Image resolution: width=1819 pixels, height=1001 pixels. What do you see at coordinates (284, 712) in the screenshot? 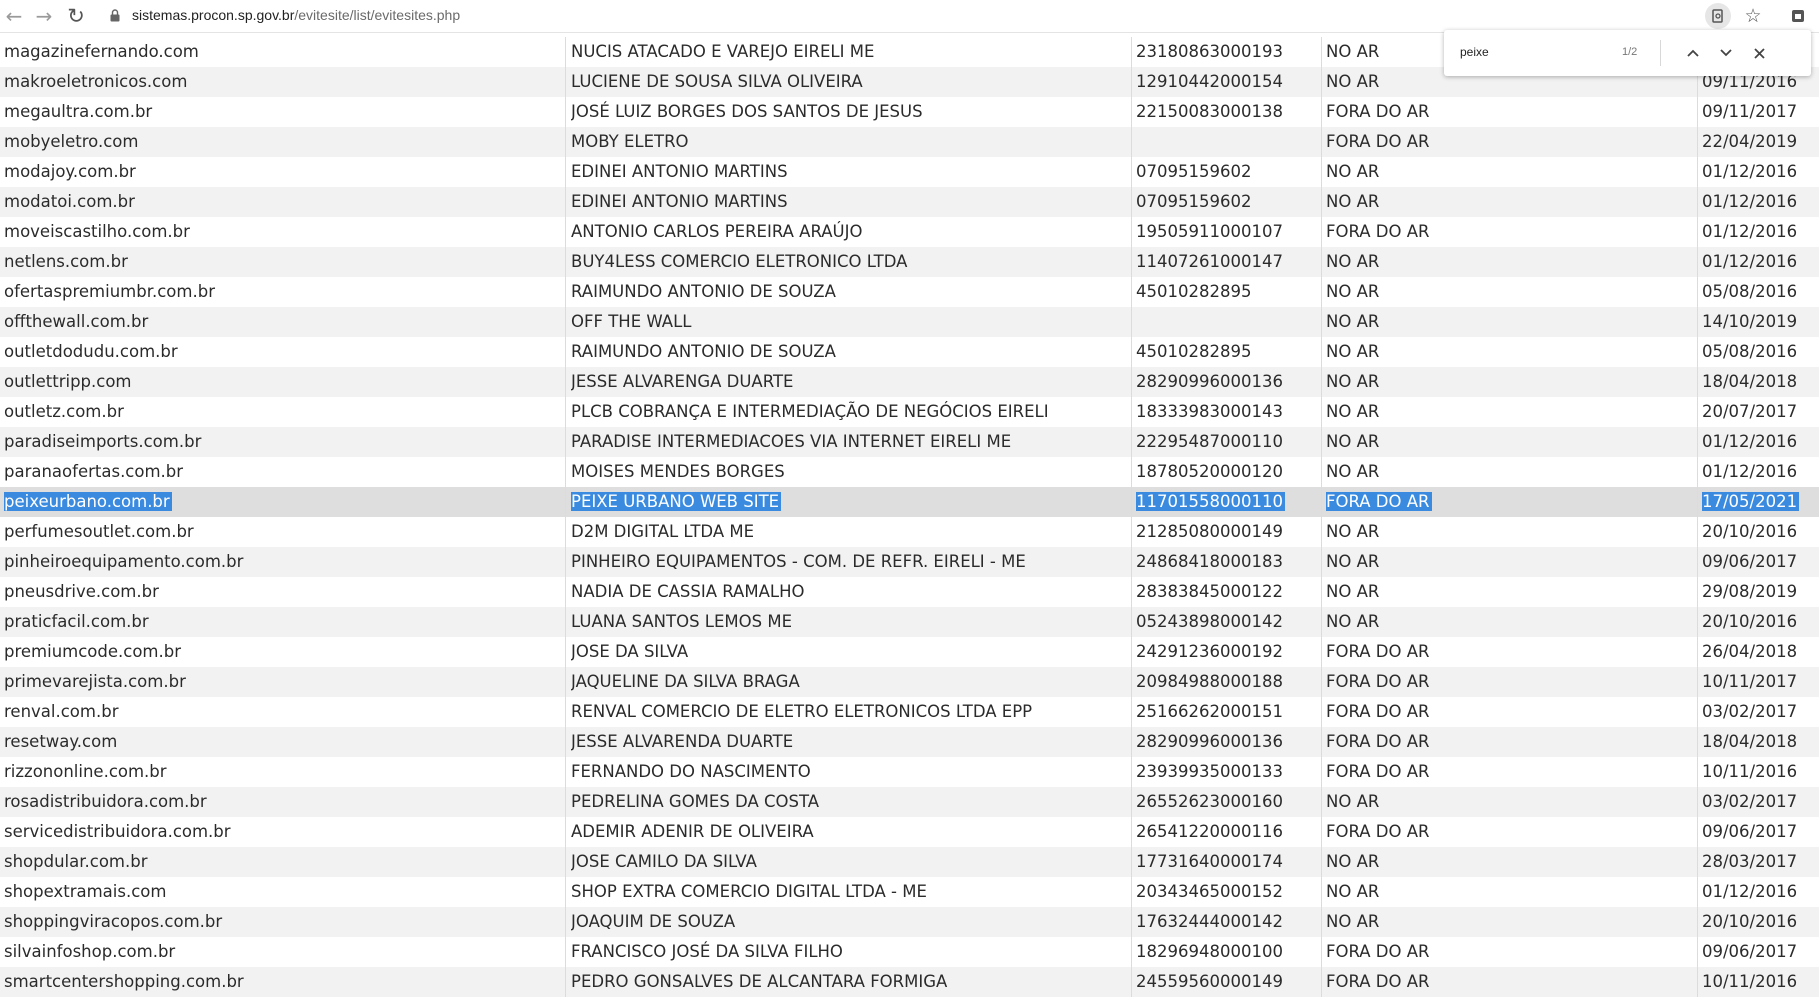
I see `site-cell: renval.com.br` at bounding box center [284, 712].